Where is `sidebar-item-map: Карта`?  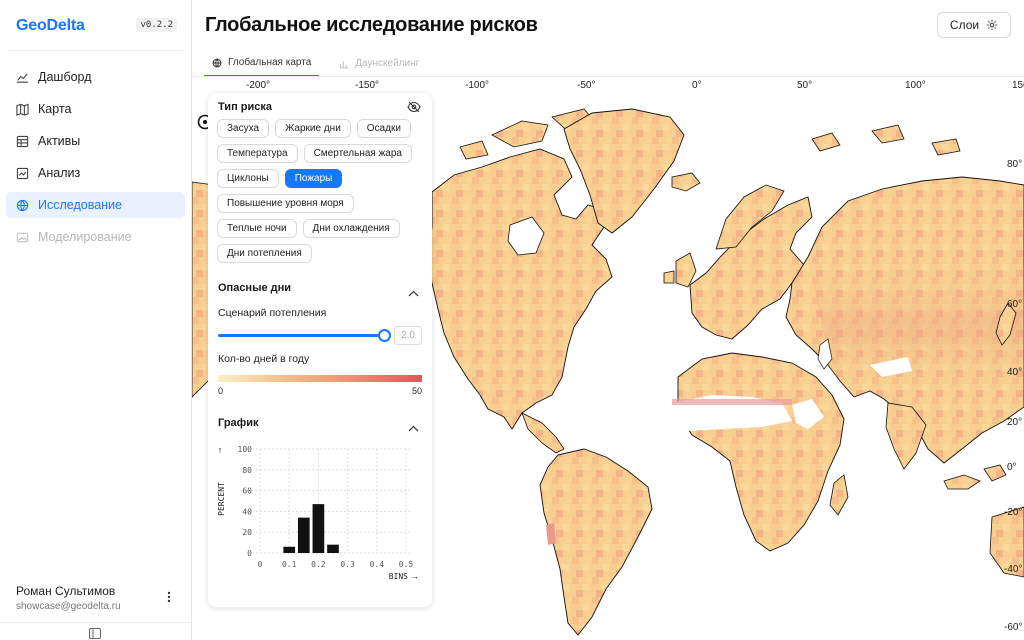 sidebar-item-map: Карта is located at coordinates (95, 109).